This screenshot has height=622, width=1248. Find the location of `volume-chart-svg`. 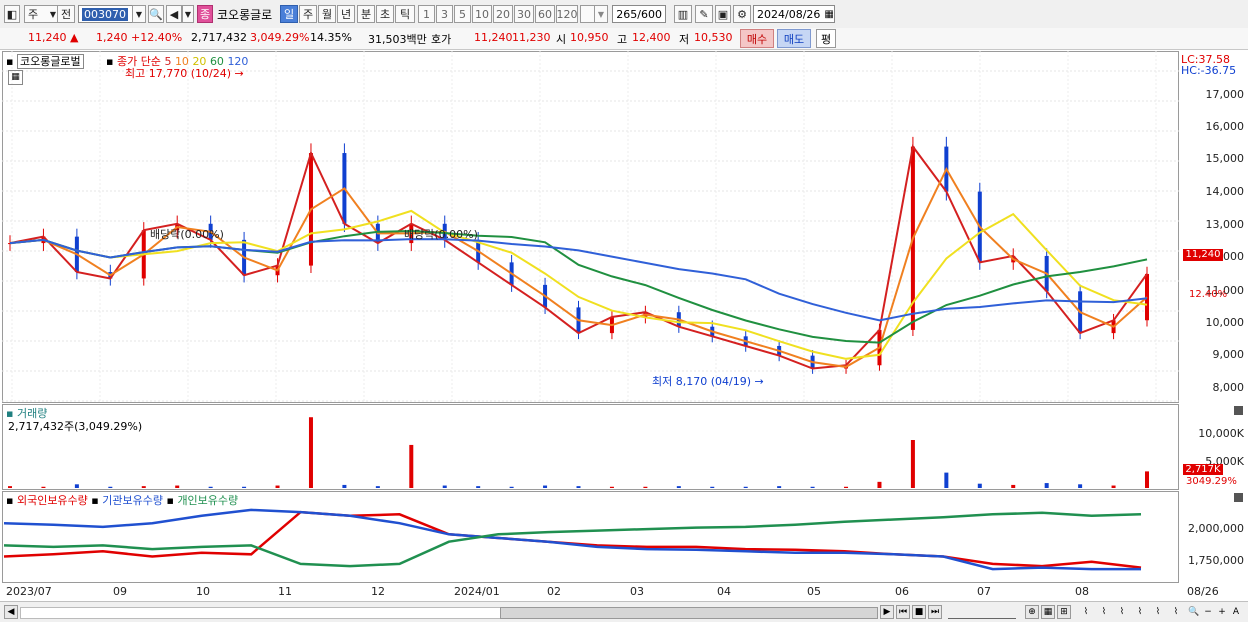

volume-chart-svg is located at coordinates (590, 447).